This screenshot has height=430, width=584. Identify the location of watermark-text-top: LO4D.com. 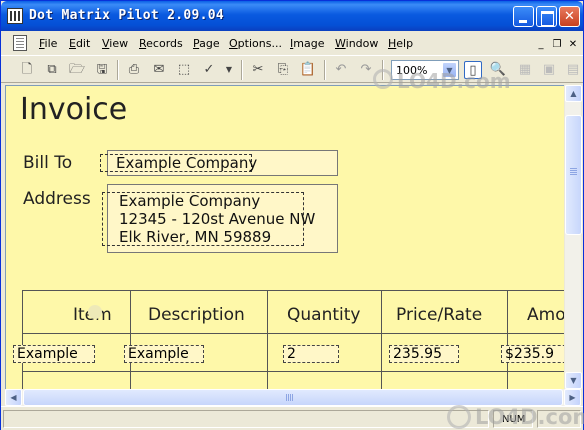
(454, 81).